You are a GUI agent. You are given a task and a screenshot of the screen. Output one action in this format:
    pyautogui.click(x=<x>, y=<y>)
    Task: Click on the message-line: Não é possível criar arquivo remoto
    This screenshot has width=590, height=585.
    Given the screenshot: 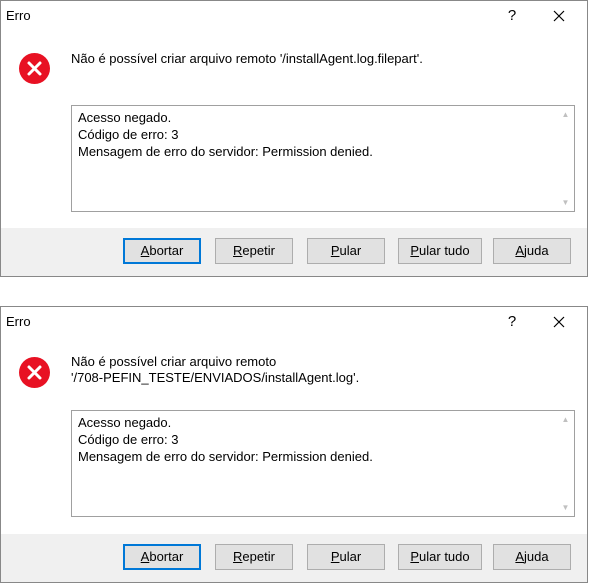 What is the action you would take?
    pyautogui.click(x=174, y=361)
    